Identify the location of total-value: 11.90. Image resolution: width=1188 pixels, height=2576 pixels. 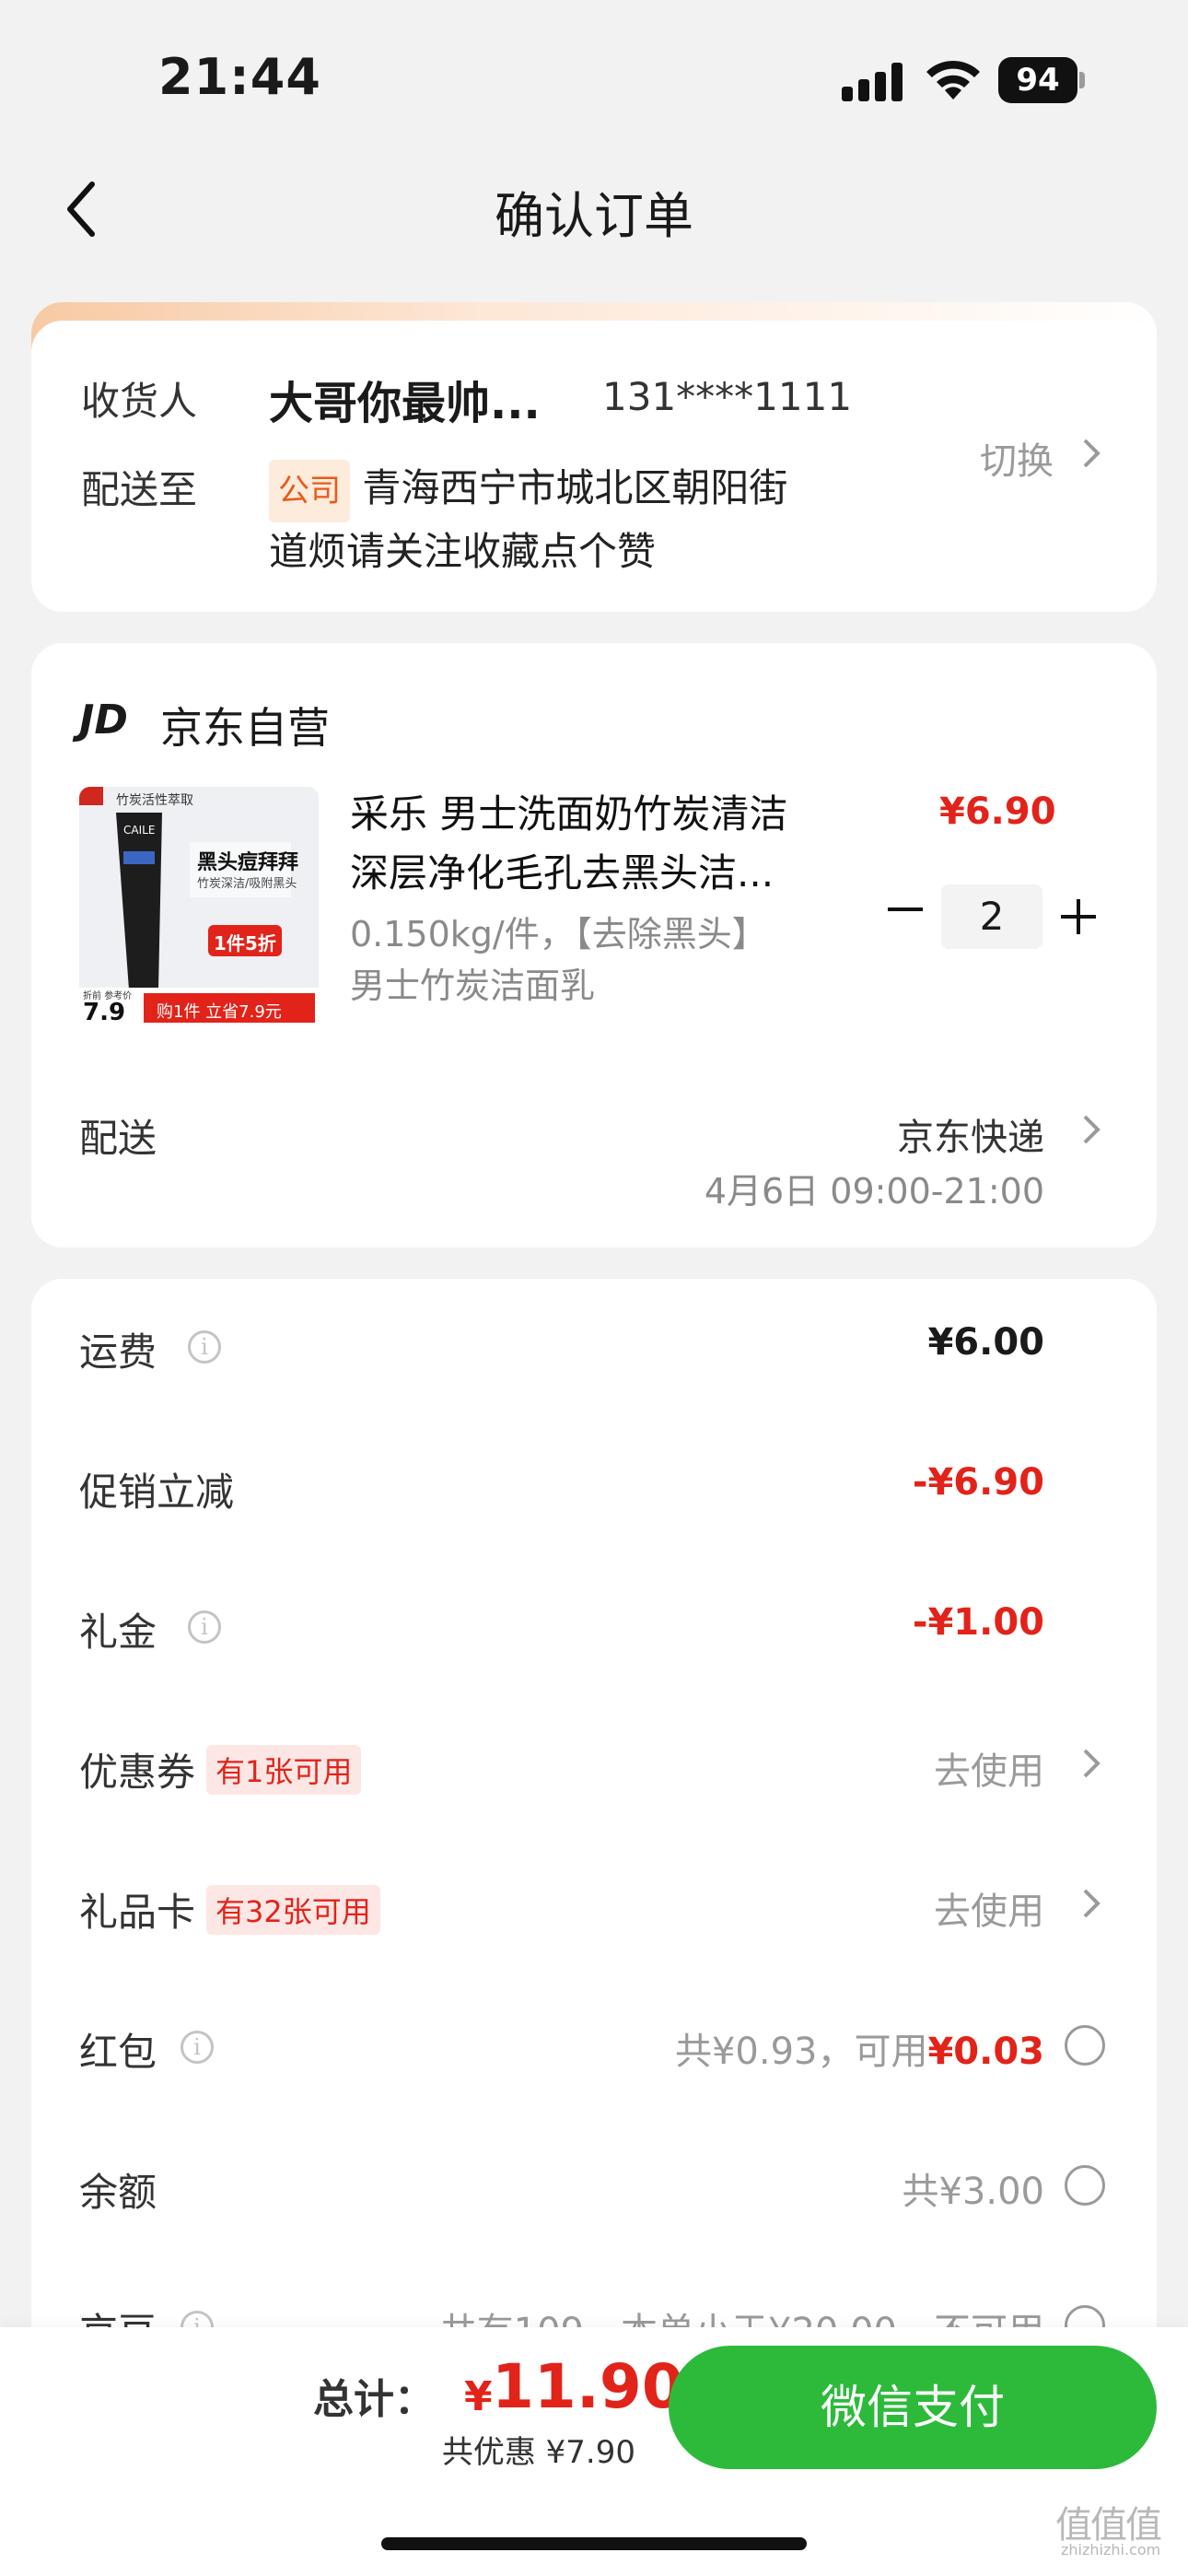
(588, 2386).